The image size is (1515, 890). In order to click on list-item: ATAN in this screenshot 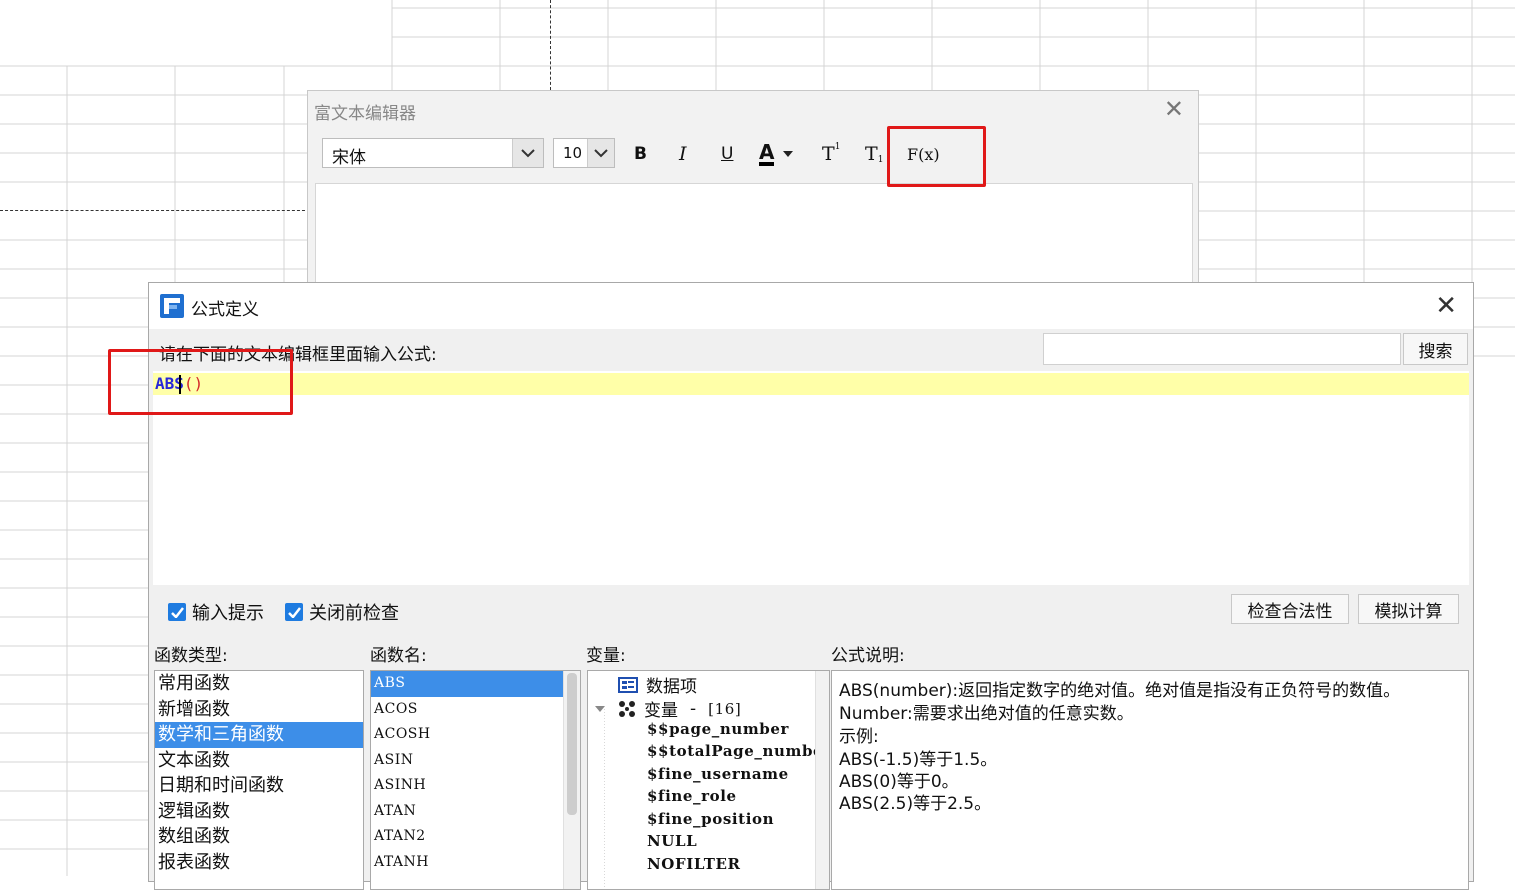, I will do `click(468, 812)`.